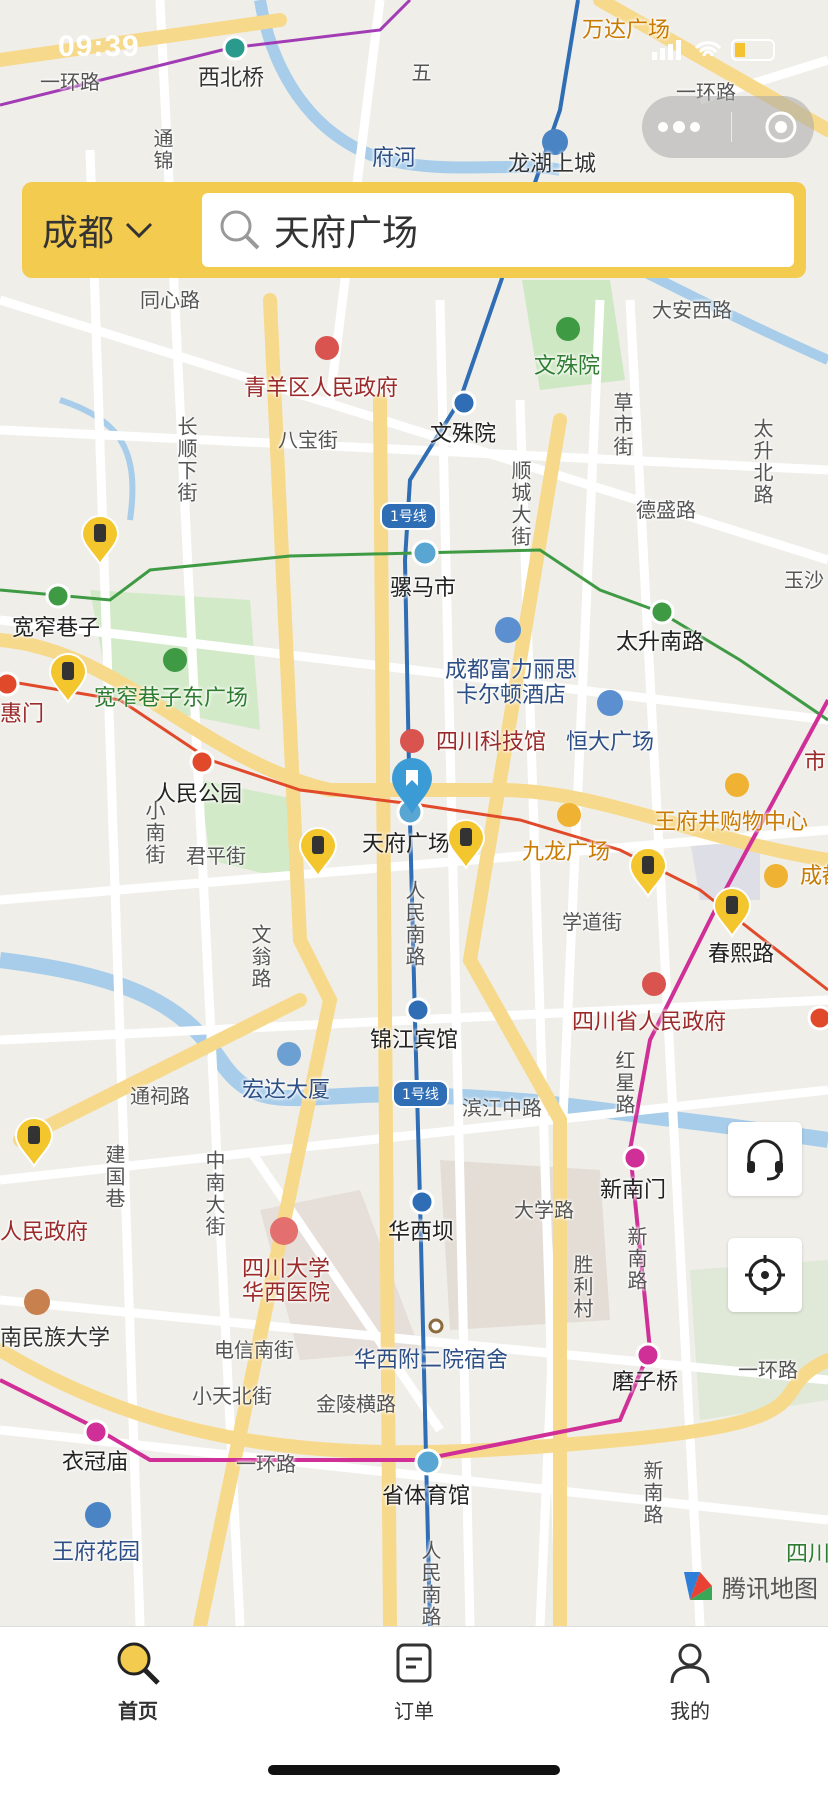 This screenshot has height=1793, width=828. Describe the element at coordinates (138, 1711) in the screenshot. I see `tab-label: 首页` at that location.